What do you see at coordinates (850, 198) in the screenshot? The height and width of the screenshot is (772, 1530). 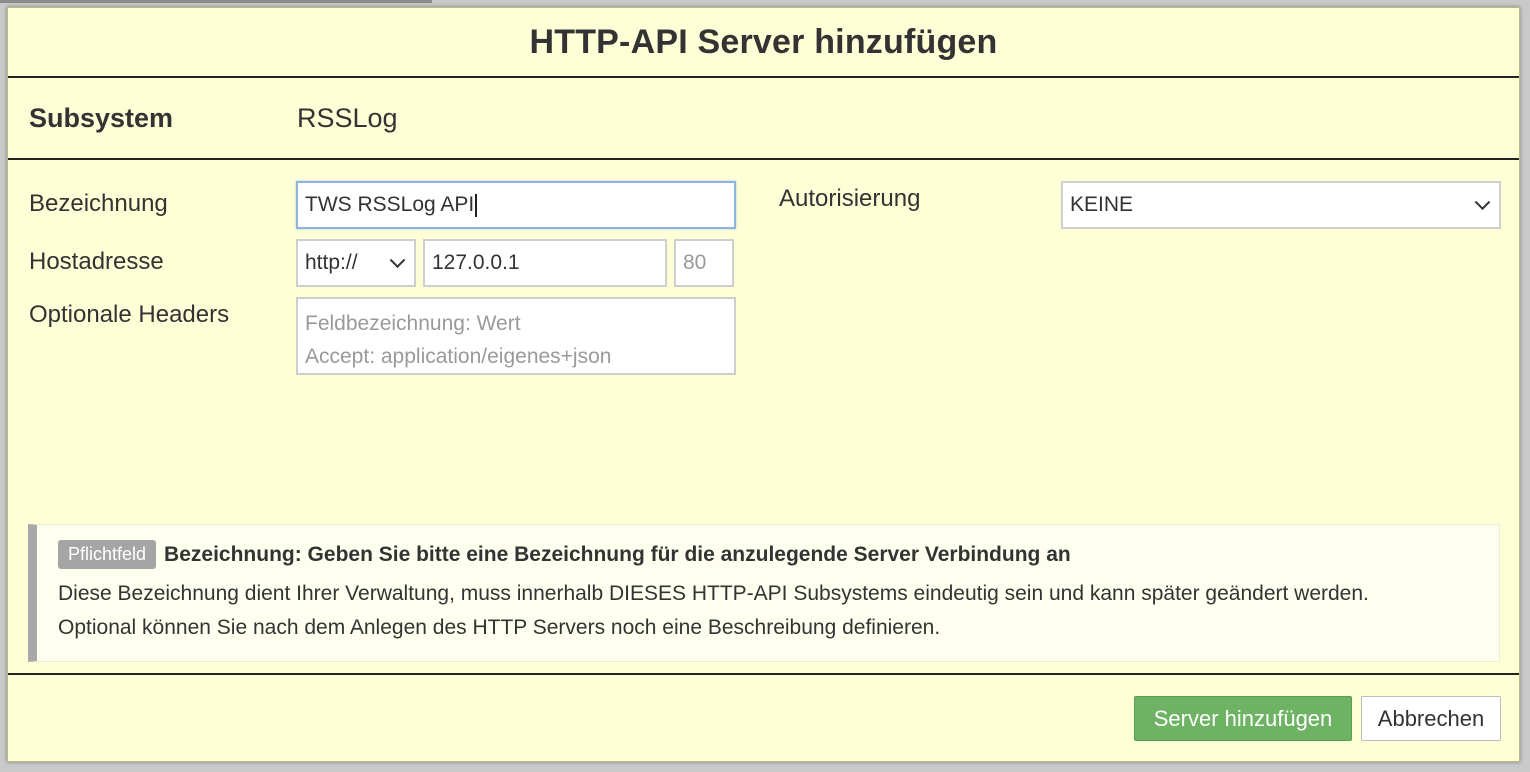 I see `auth-label: Autorisierung` at bounding box center [850, 198].